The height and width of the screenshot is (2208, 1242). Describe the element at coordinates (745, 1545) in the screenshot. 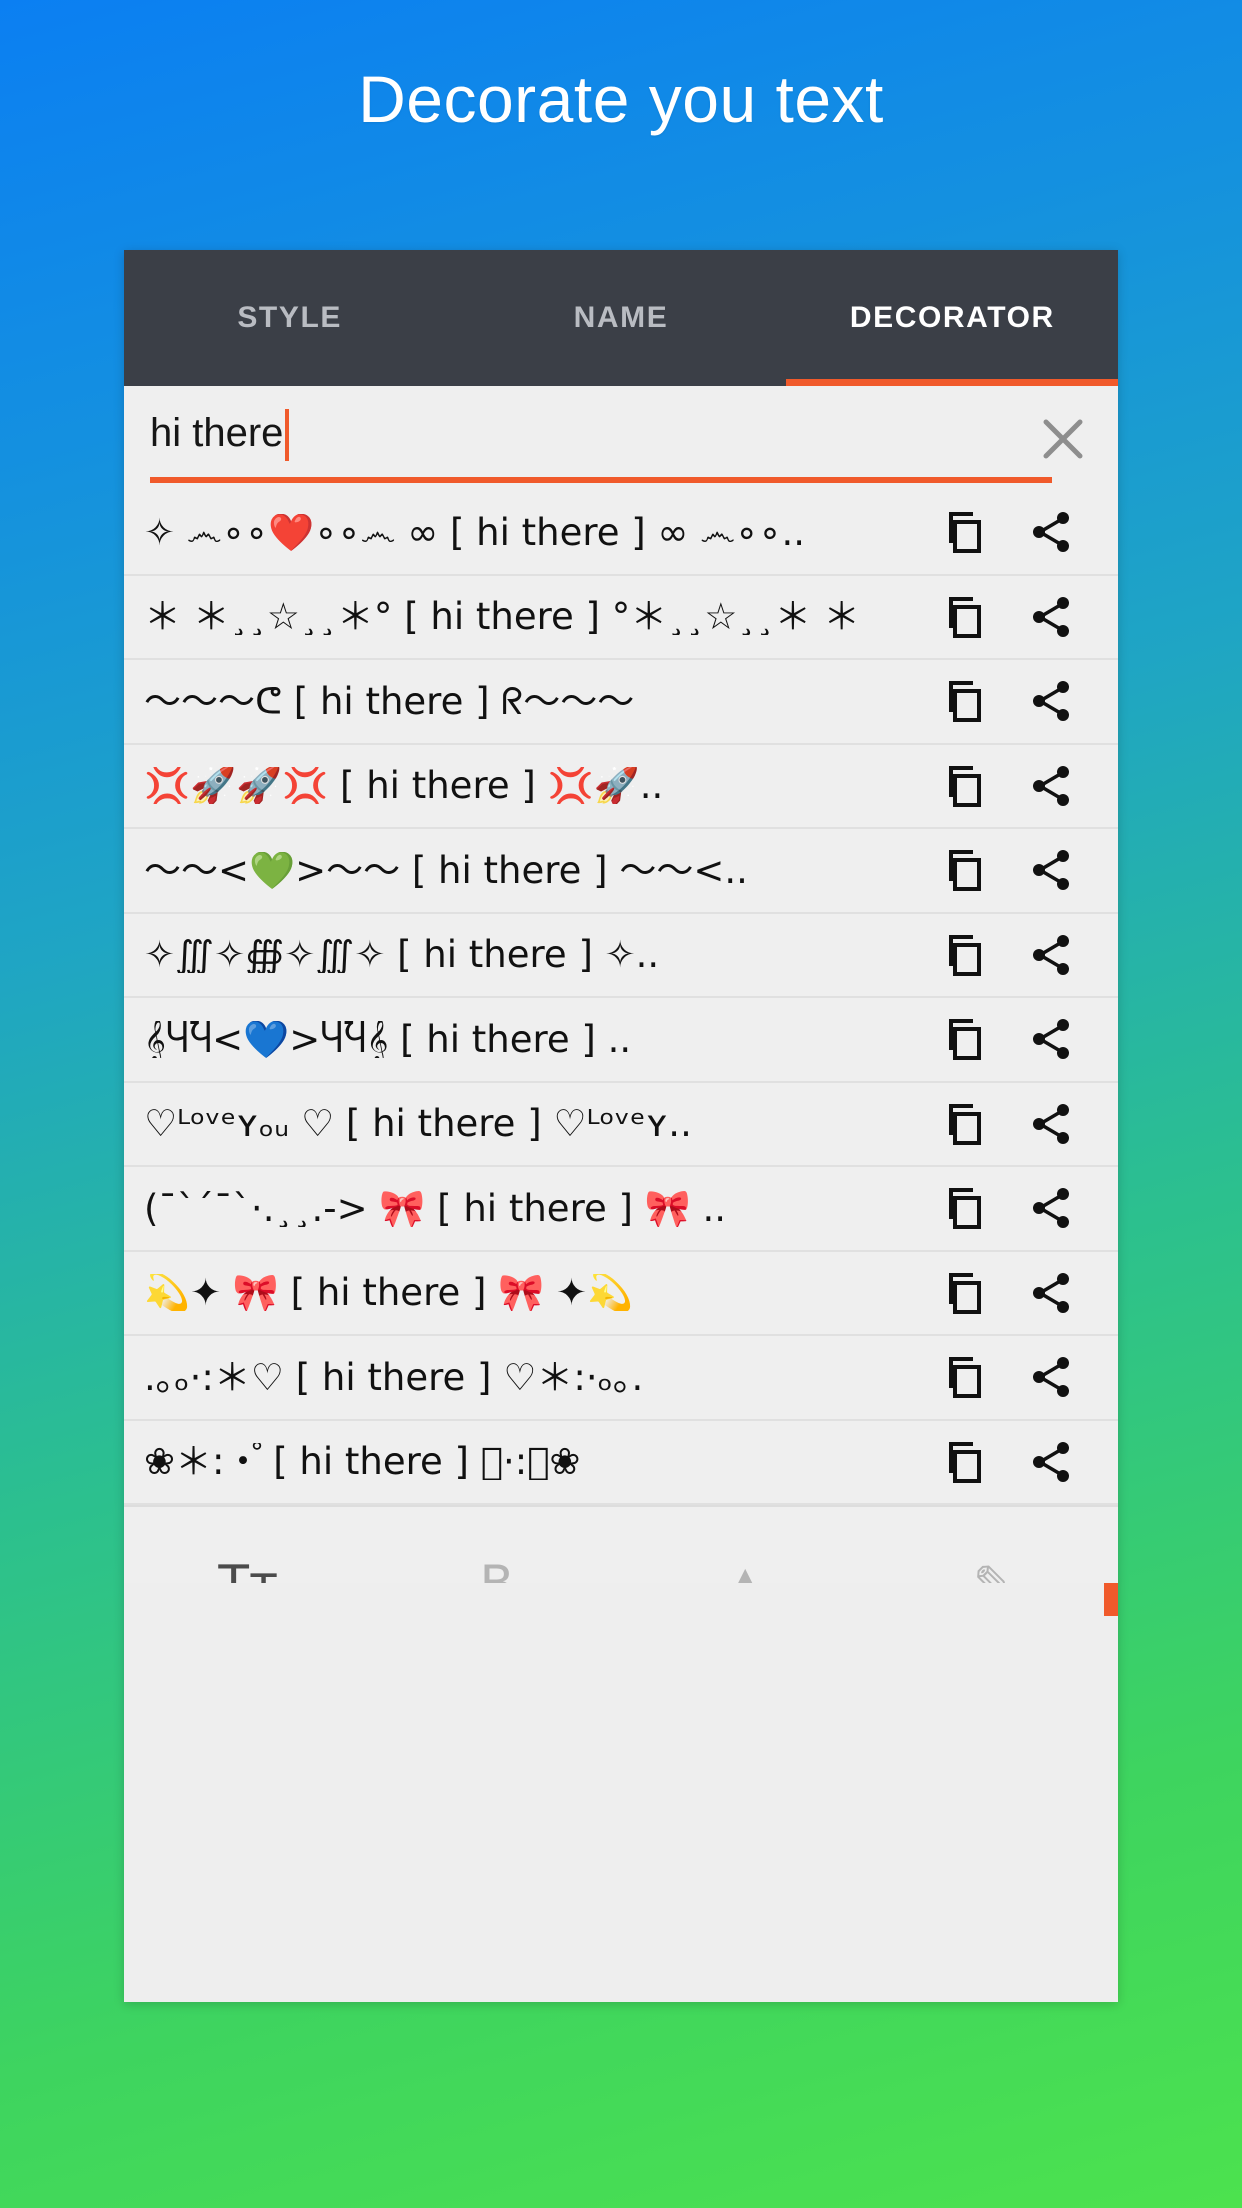

I see `color-button: ▲` at that location.